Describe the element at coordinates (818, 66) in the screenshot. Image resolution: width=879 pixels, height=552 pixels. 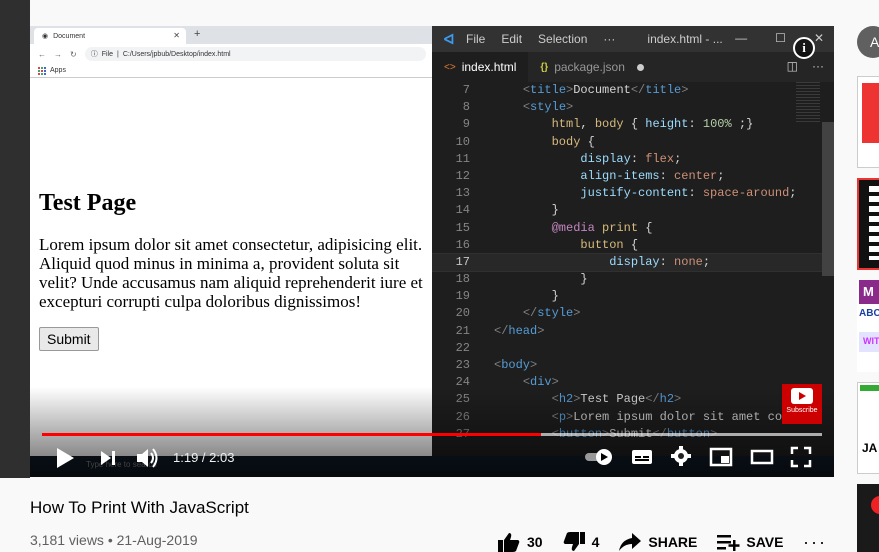
I see `more-actions-icon: ···` at that location.